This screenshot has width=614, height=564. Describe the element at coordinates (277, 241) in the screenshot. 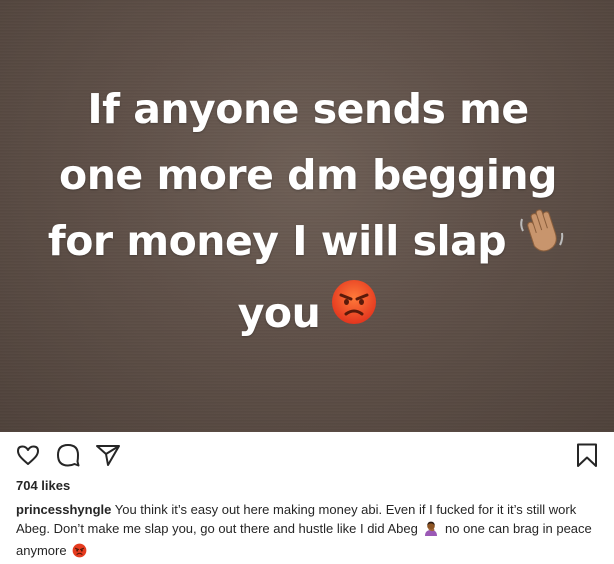

I see `story-line-3: for money I will slap` at that location.